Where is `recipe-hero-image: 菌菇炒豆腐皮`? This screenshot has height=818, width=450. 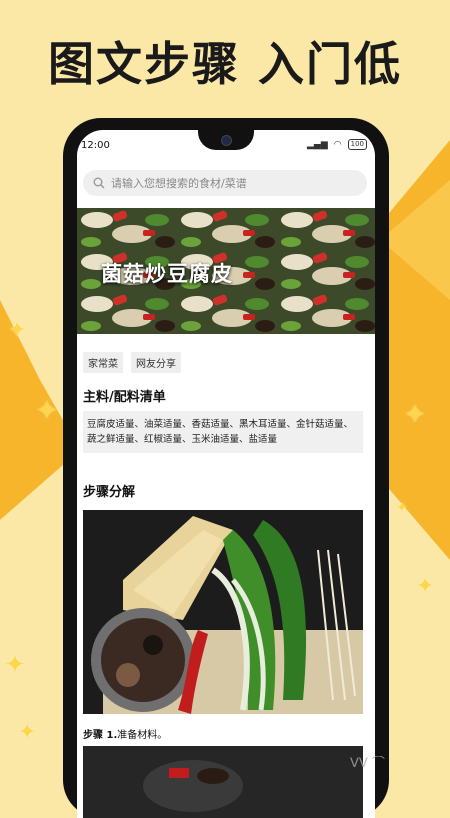
recipe-hero-image: 菌菇炒豆腐皮 is located at coordinates (226, 271).